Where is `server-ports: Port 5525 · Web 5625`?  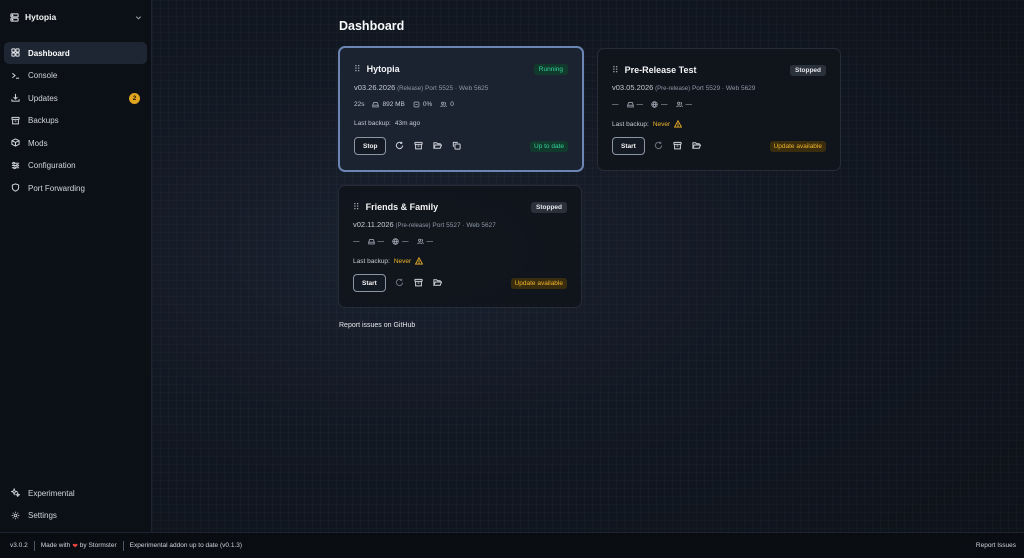
server-ports: Port 5525 · Web 5625 is located at coordinates (456, 88).